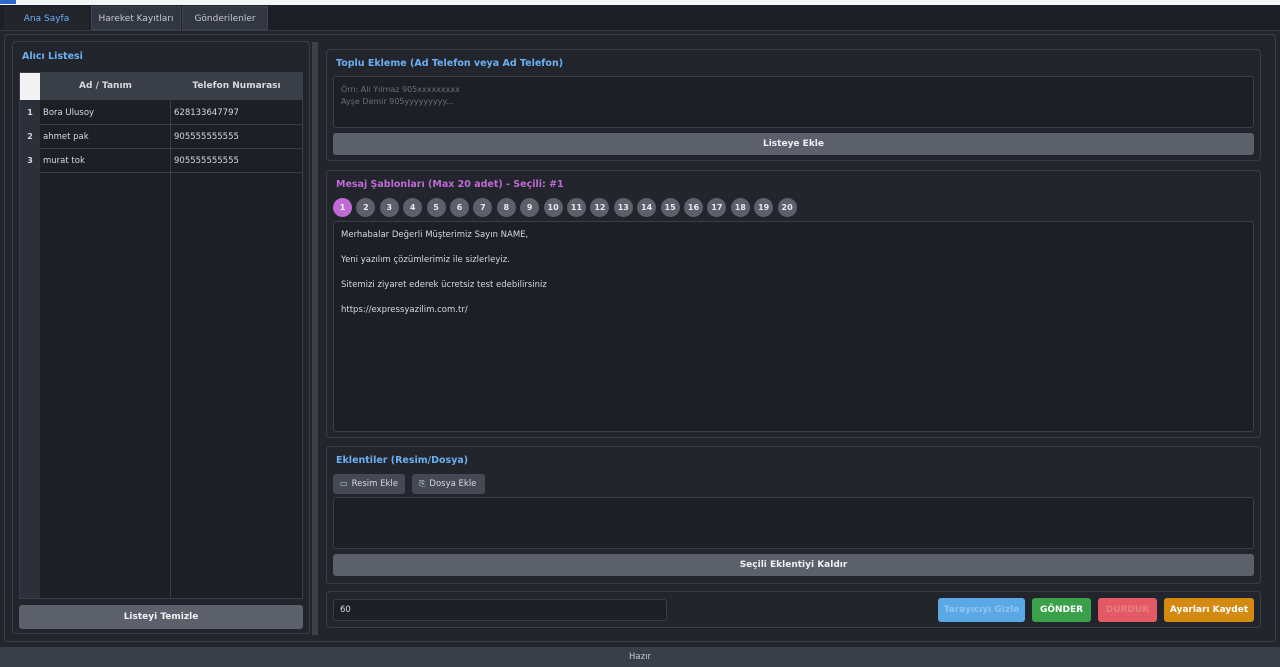 The height and width of the screenshot is (667, 1280). What do you see at coordinates (46, 18) in the screenshot?
I see `tab-ana-sayfa: Ana Sayfa` at bounding box center [46, 18].